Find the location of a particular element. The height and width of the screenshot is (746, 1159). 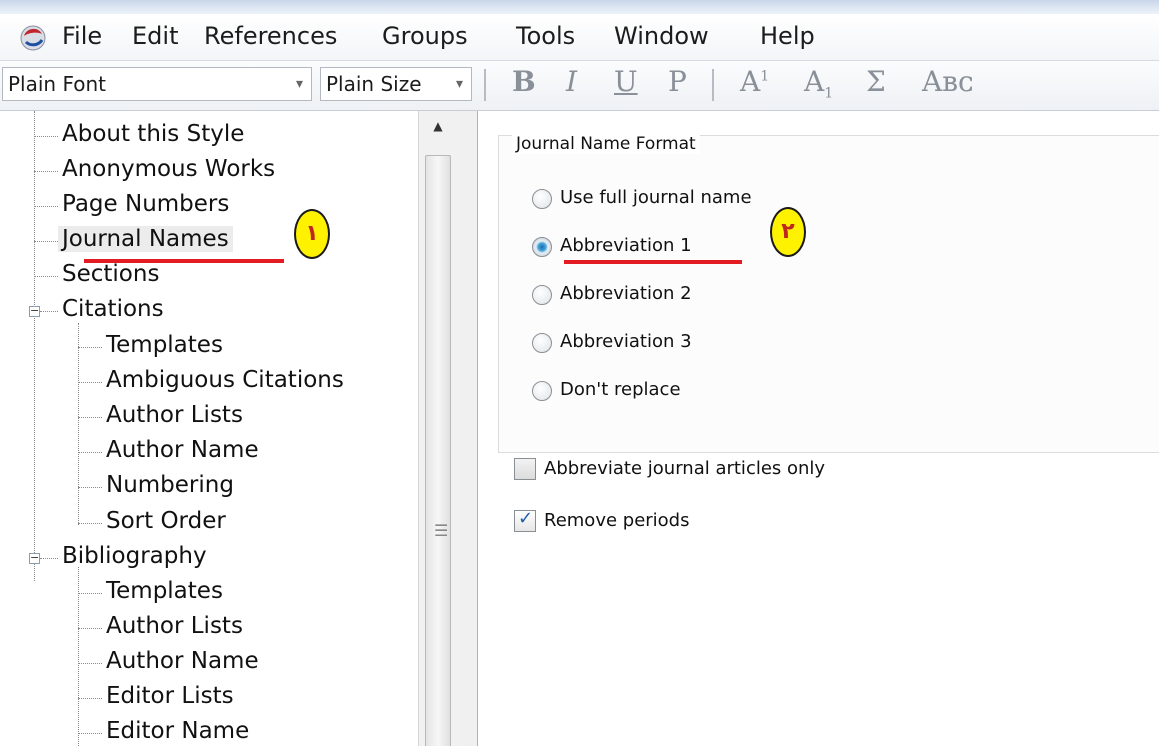

checkmark-icon: ✓ is located at coordinates (526, 518).